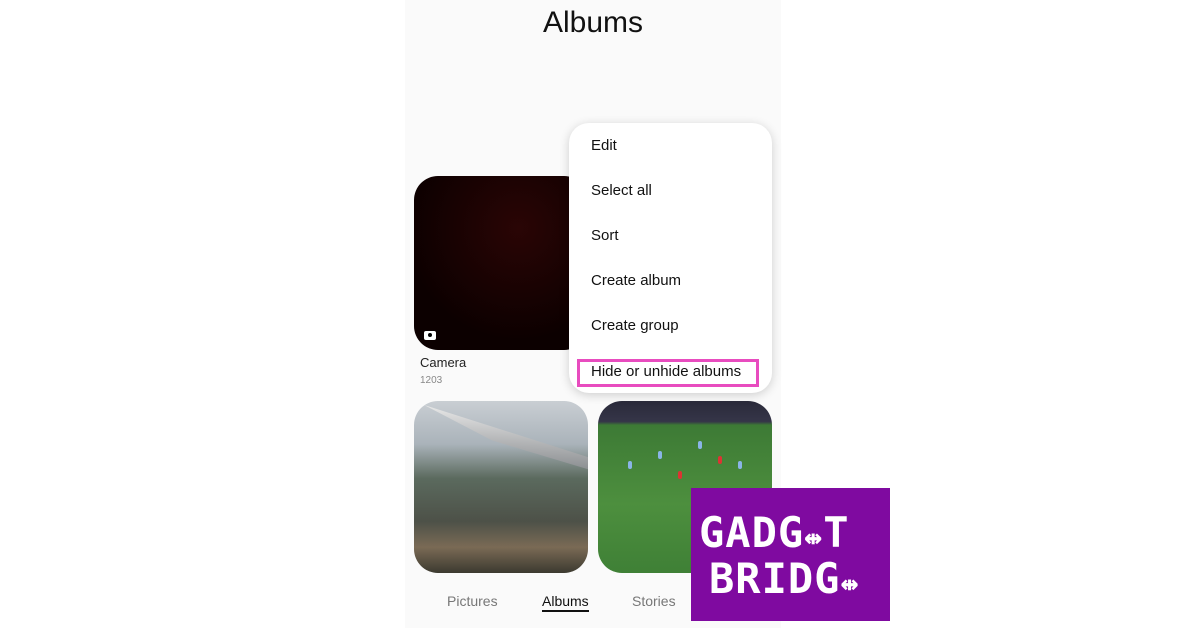 The height and width of the screenshot is (628, 1200). I want to click on menu-item-create-album: Create album, so click(636, 280).